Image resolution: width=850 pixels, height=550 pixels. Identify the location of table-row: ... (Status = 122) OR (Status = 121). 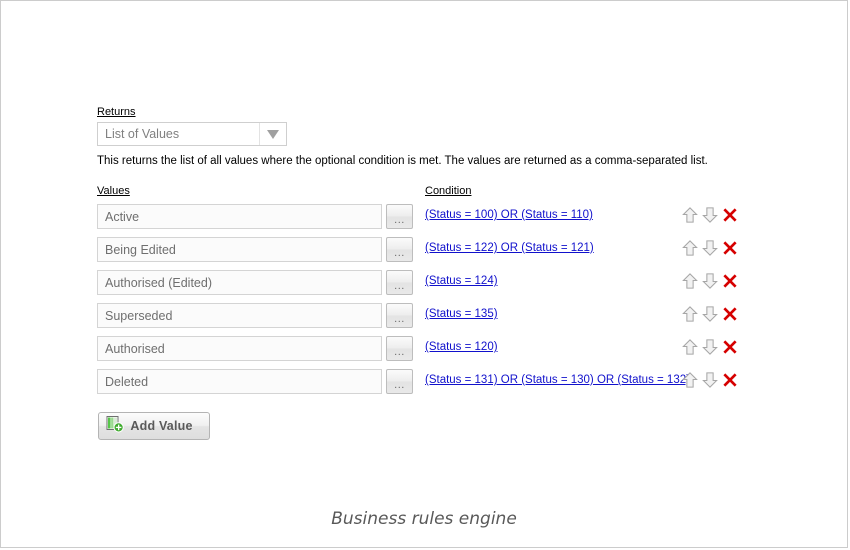
(422, 253).